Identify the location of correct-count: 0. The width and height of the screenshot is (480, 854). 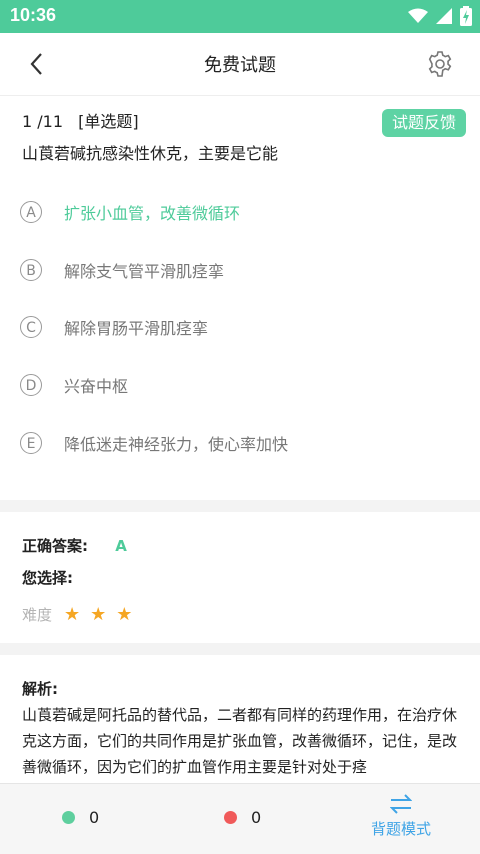
(80, 817).